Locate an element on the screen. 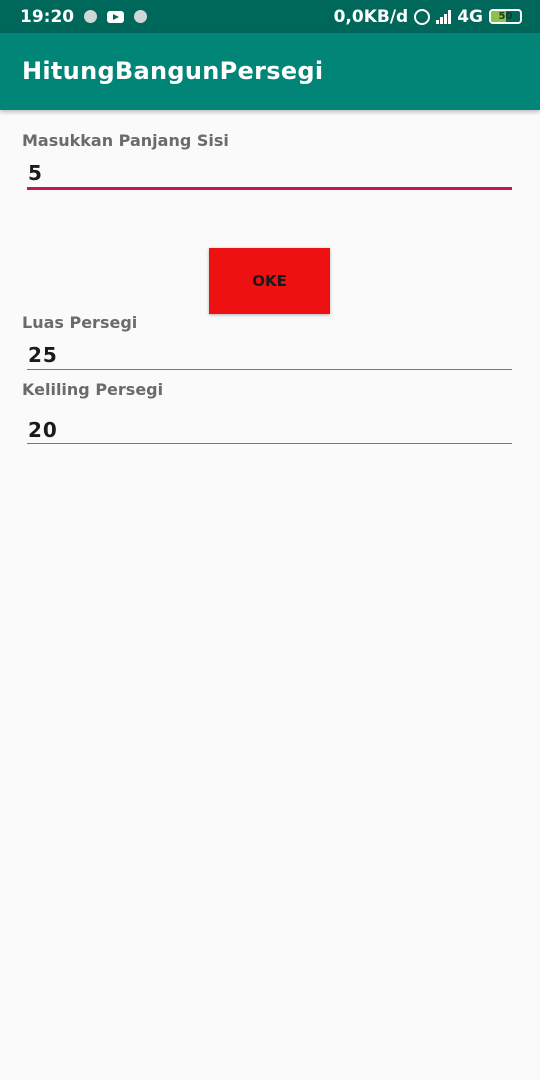  app-title: HitungBangunPersegi is located at coordinates (173, 71).